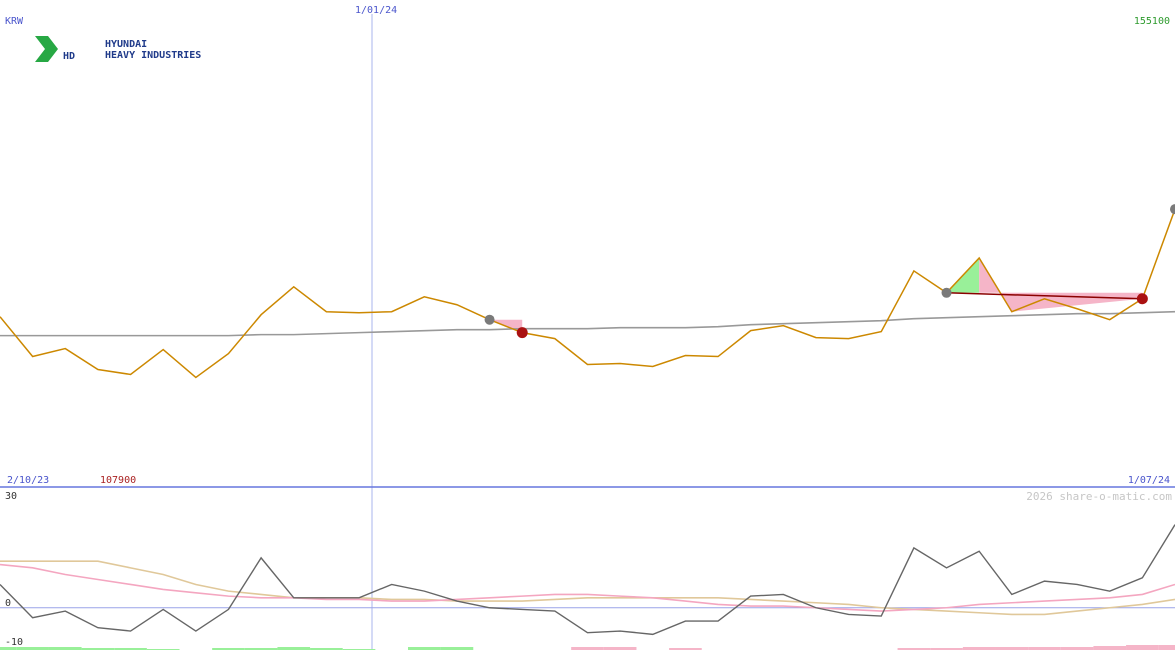 Image resolution: width=1175 pixels, height=650 pixels. I want to click on end-date-label: 1/07/24, so click(1149, 480).